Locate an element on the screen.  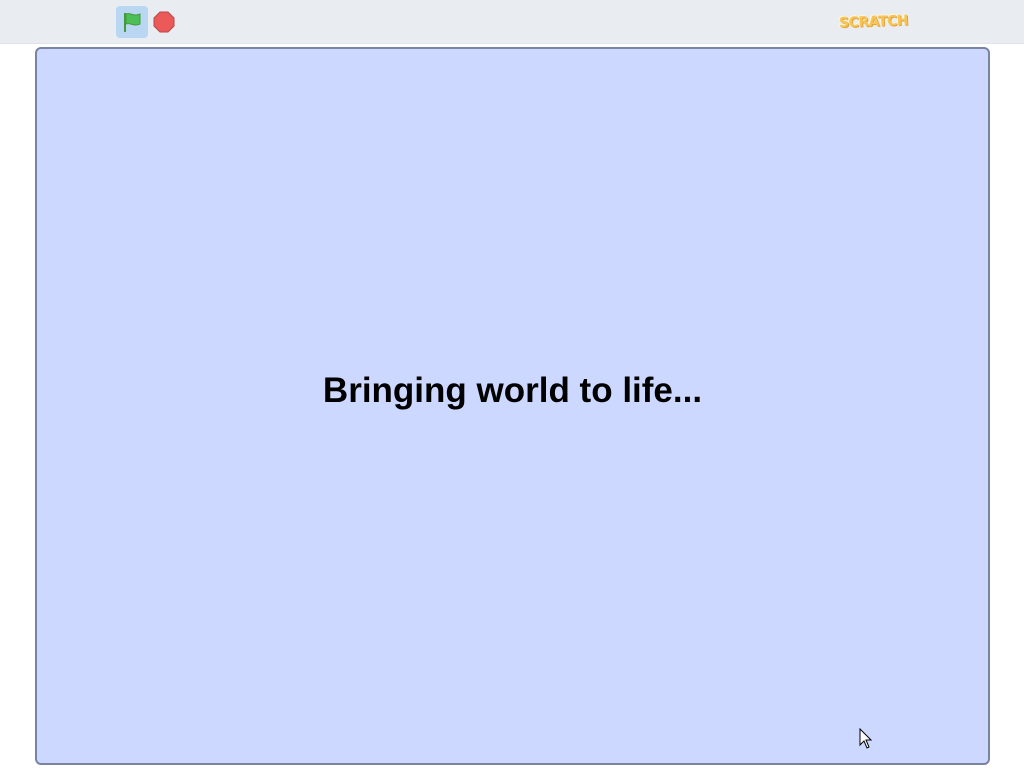
stop-button is located at coordinates (164, 22).